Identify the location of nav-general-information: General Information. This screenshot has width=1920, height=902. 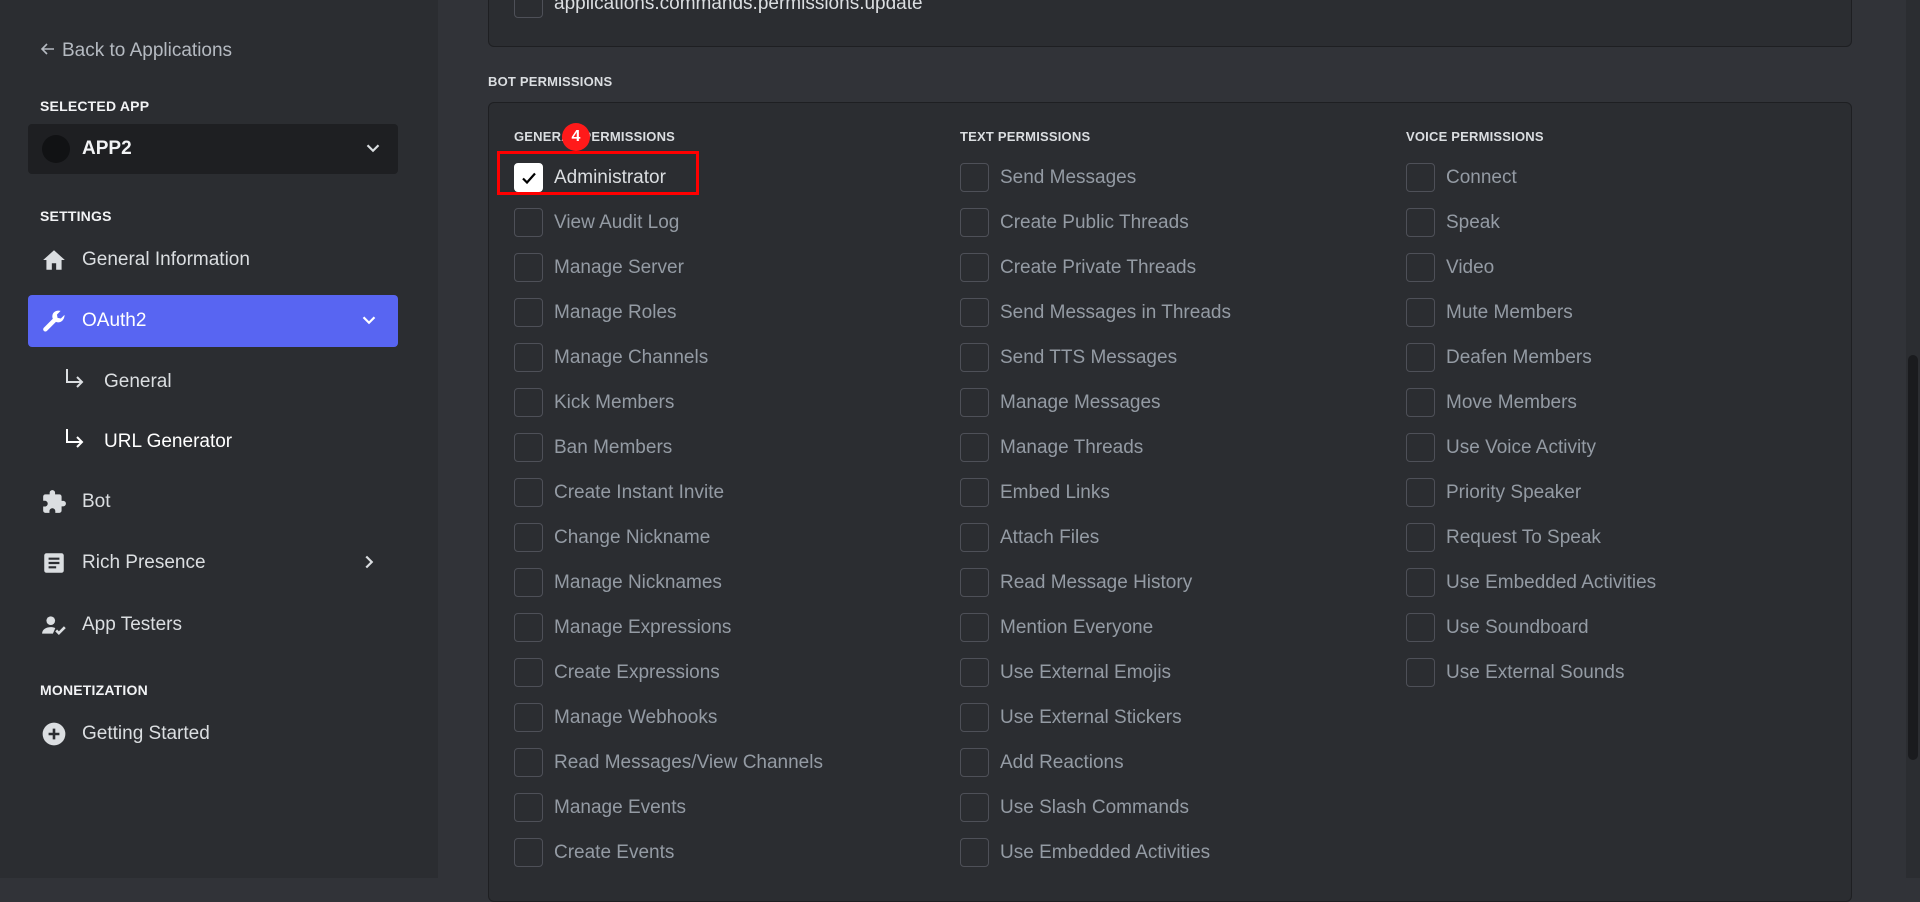
(213, 260).